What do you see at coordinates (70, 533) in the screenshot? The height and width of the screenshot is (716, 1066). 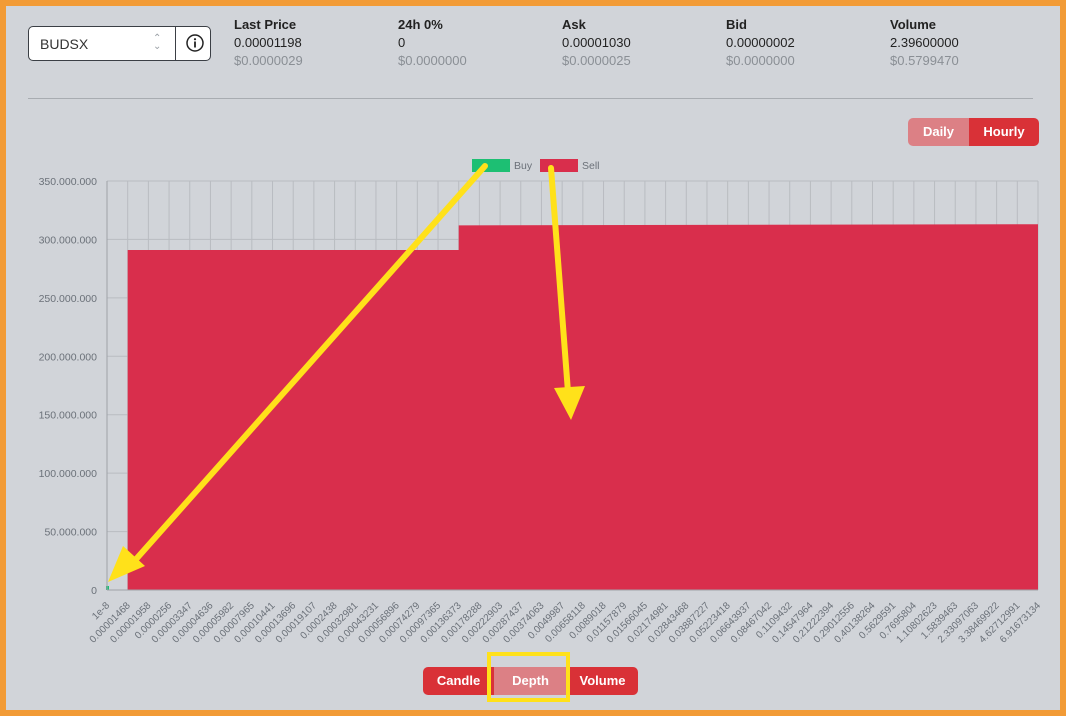 I see `y-tick-label: 50.000.000` at bounding box center [70, 533].